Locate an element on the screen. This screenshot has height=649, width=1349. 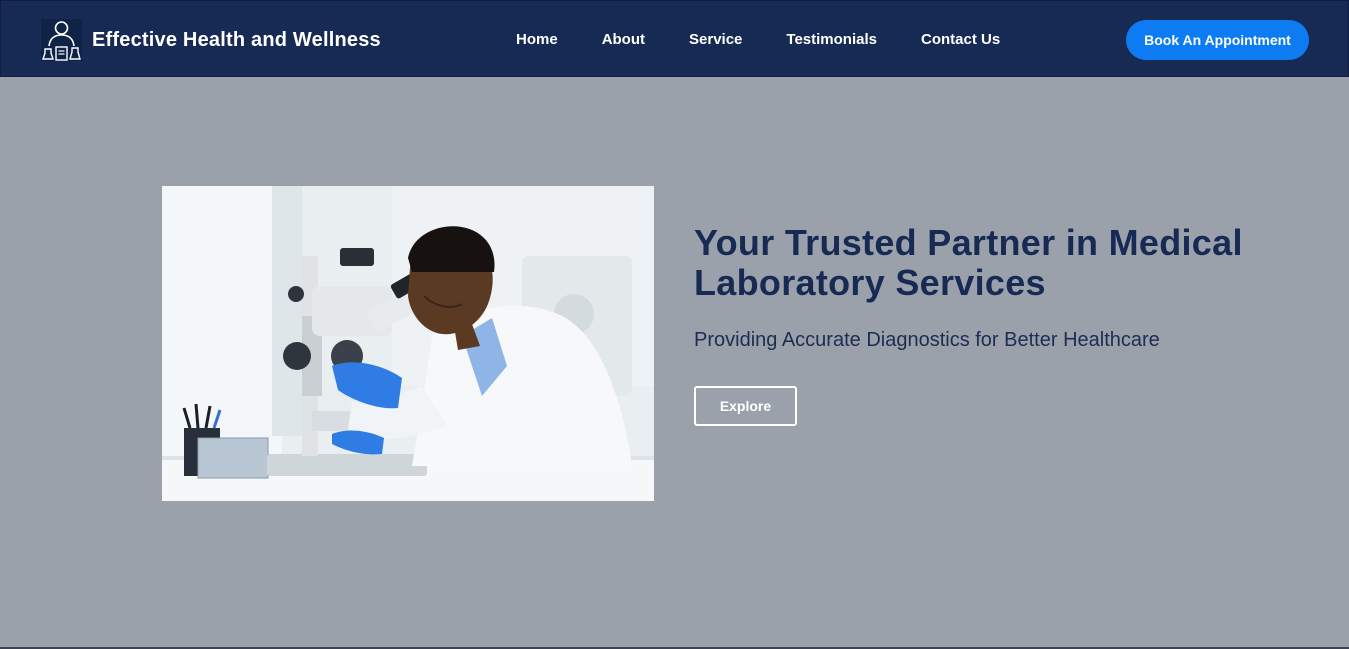
nav-link-about: About is located at coordinates (623, 39).